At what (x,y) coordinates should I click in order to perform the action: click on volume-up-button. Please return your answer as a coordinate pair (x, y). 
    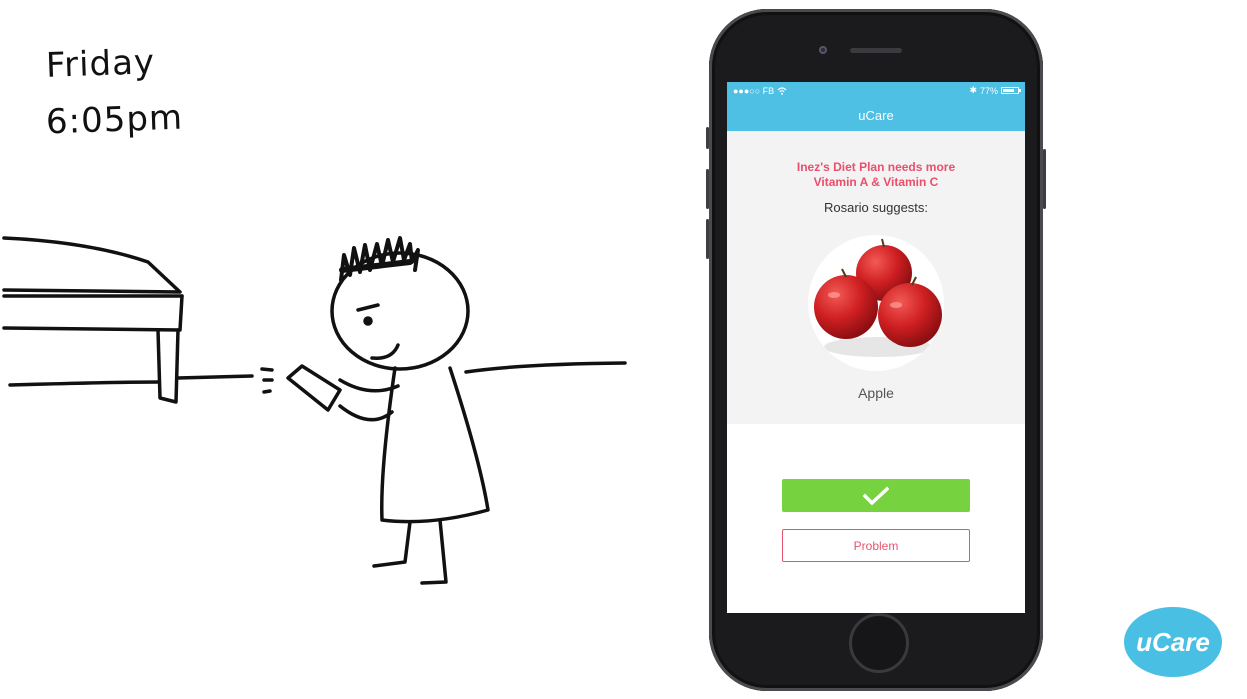
    Looking at the image, I should click on (707, 189).